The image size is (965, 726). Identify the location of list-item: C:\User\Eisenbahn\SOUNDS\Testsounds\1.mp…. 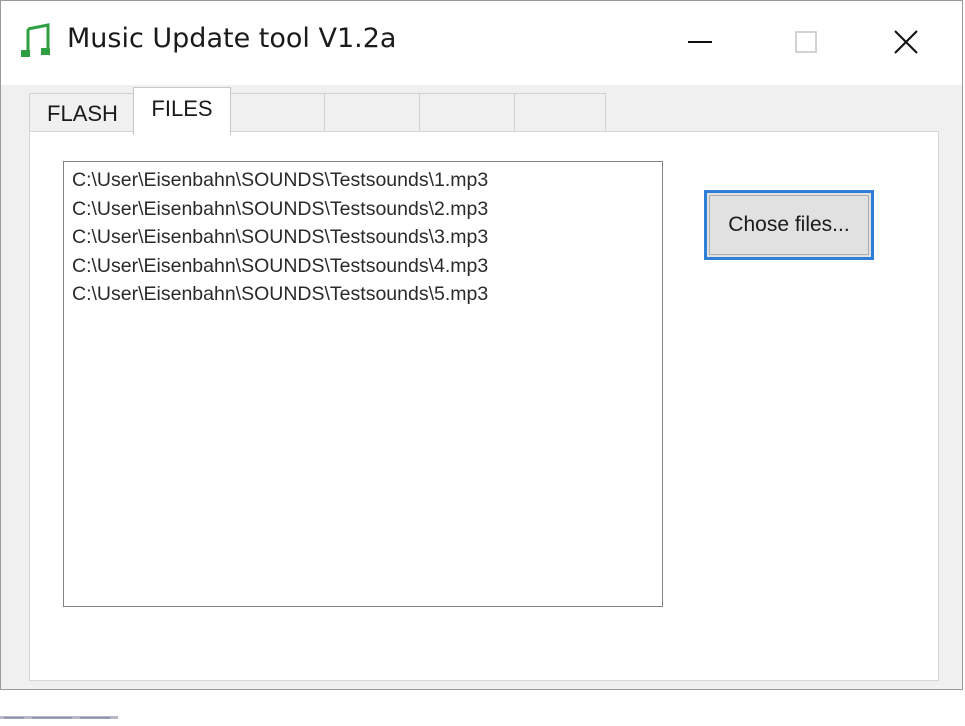
(367, 180).